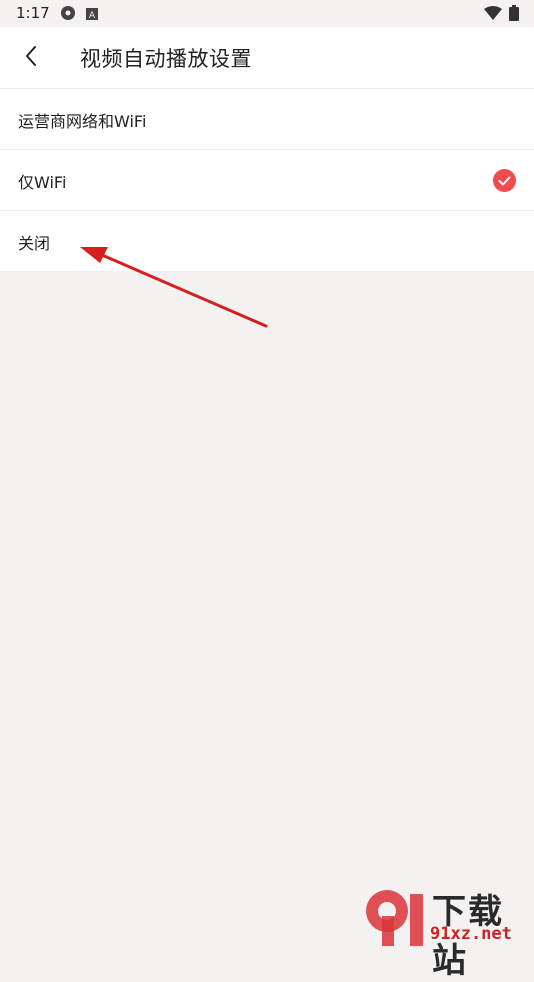 The image size is (534, 982). I want to click on option-label: 关闭, so click(34, 243).